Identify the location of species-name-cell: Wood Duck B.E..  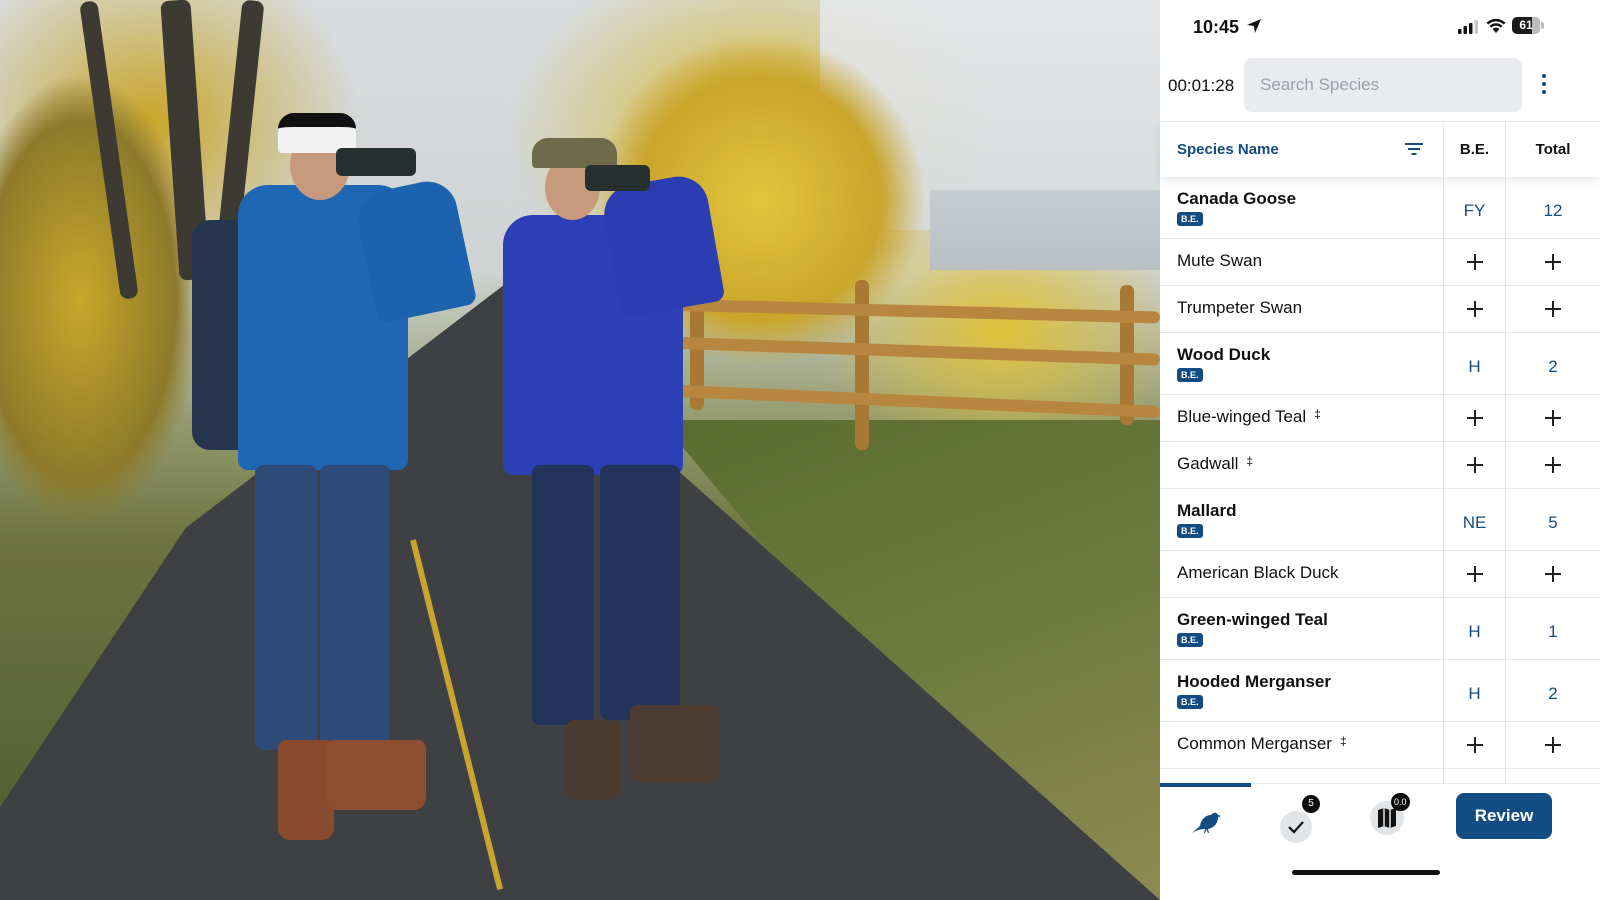
(1307, 363).